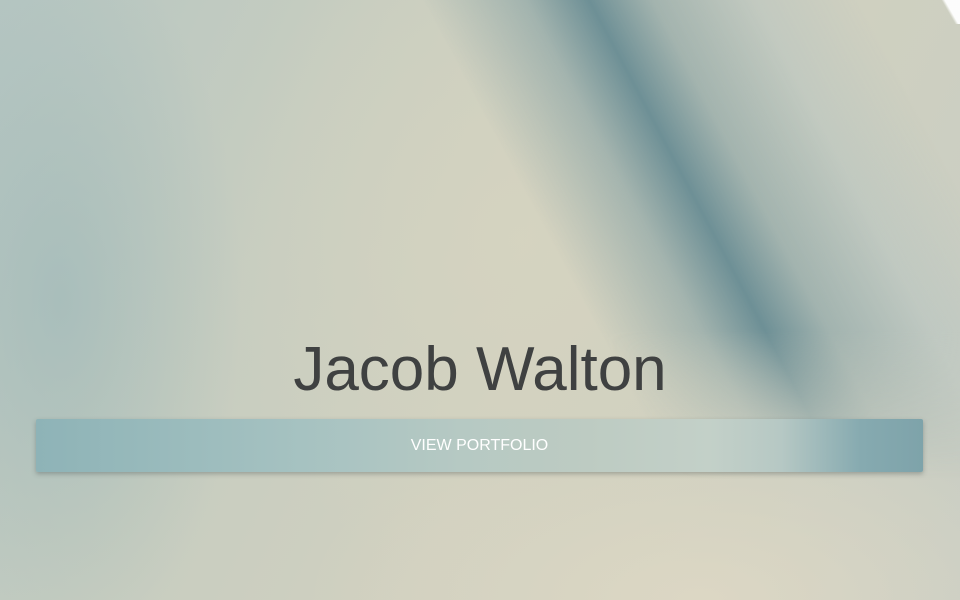 The image size is (960, 600). What do you see at coordinates (479, 445) in the screenshot?
I see `view-portfolio-button: VIEW PORTFOLIO` at bounding box center [479, 445].